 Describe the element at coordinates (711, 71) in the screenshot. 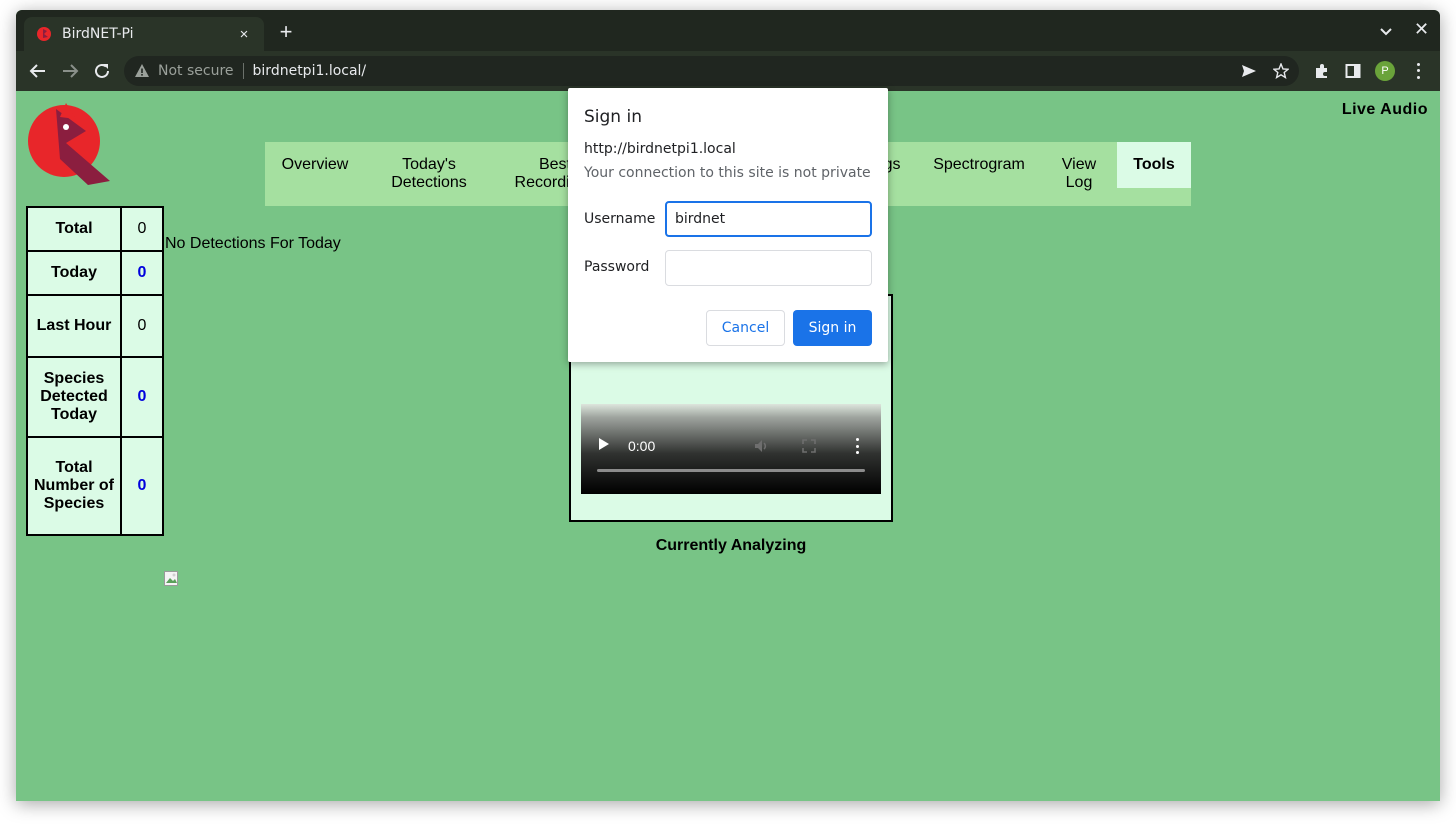

I see `address-bar: Not secure birdnetpi1.local/` at that location.